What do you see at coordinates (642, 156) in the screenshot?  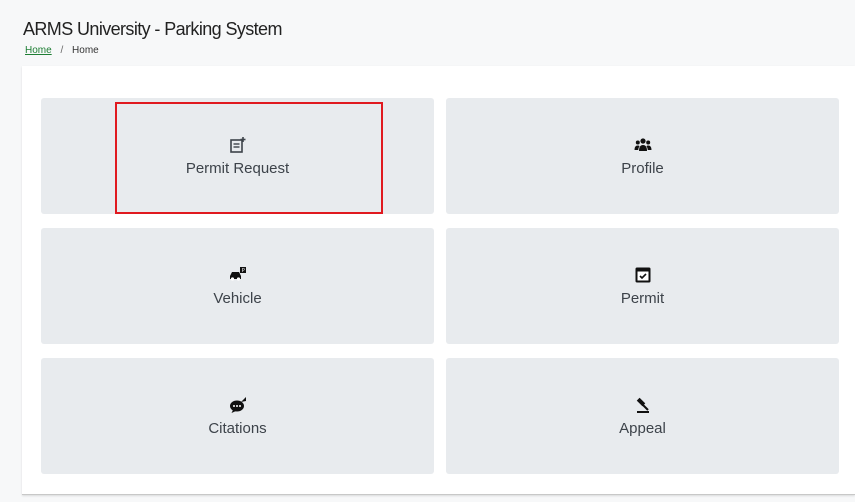 I see `profile-tile: Profile` at bounding box center [642, 156].